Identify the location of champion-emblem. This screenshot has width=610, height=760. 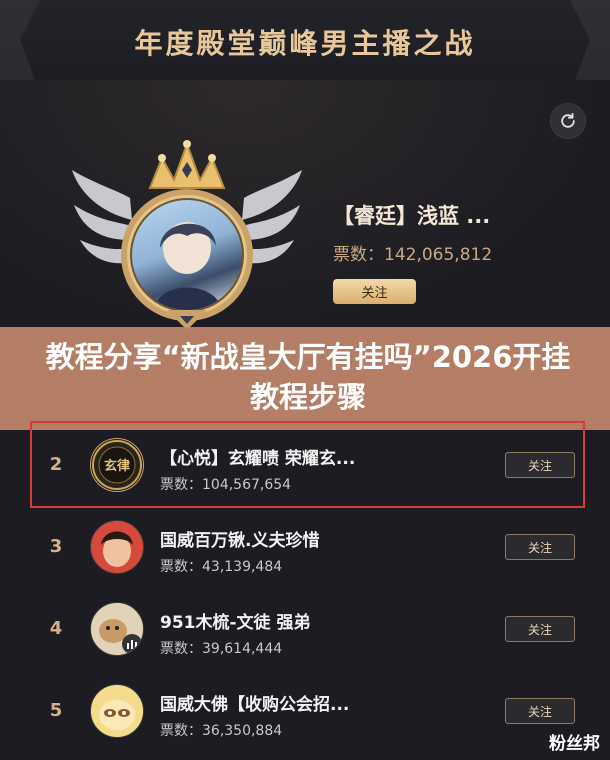
(187, 237).